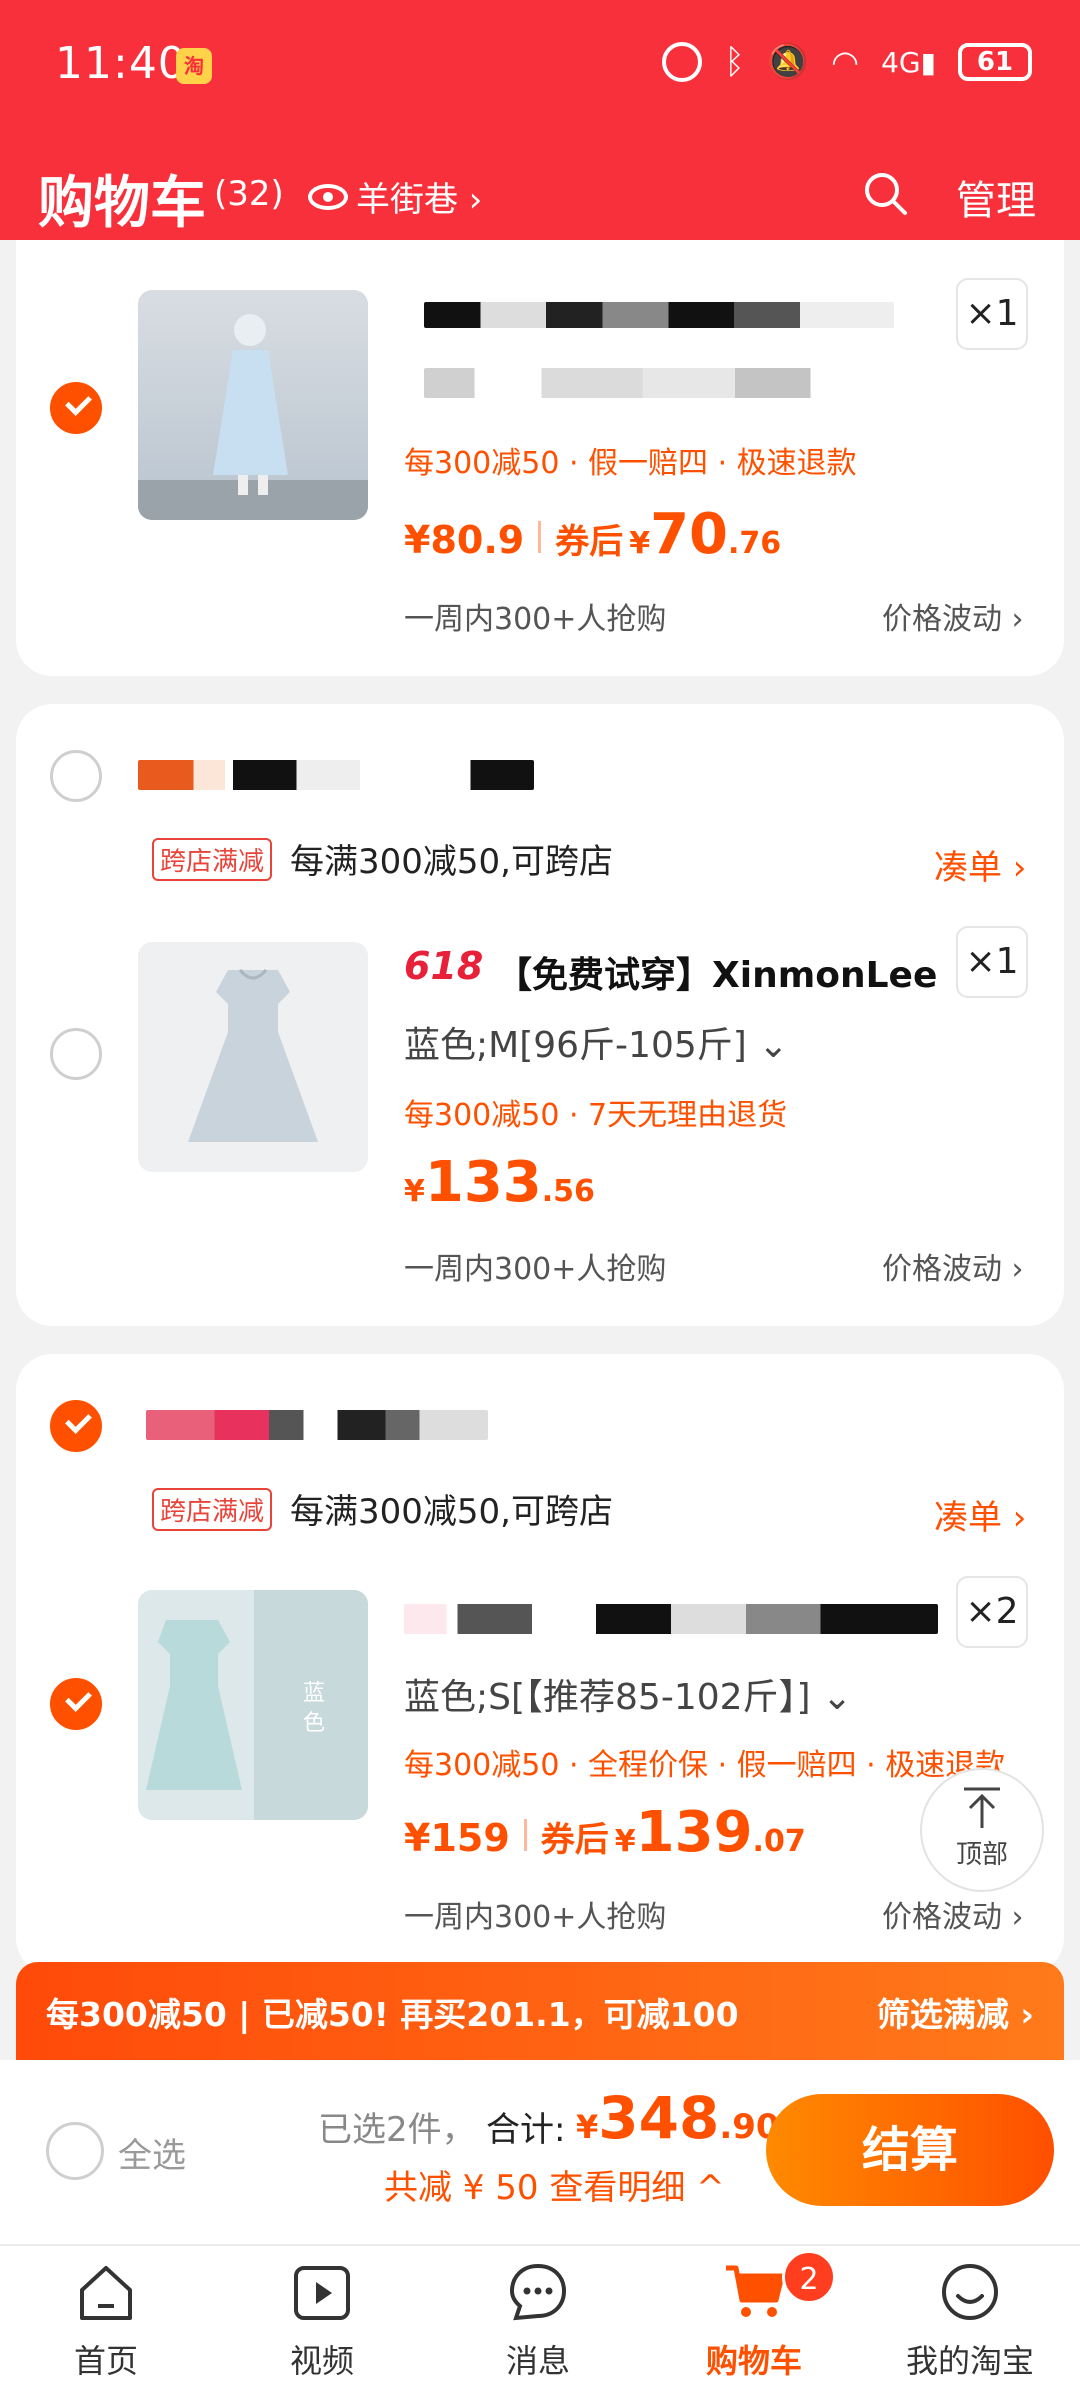 The width and height of the screenshot is (1080, 2388). Describe the element at coordinates (716, 972) in the screenshot. I see `product-title: 【免费试穿】XinmonLee` at that location.